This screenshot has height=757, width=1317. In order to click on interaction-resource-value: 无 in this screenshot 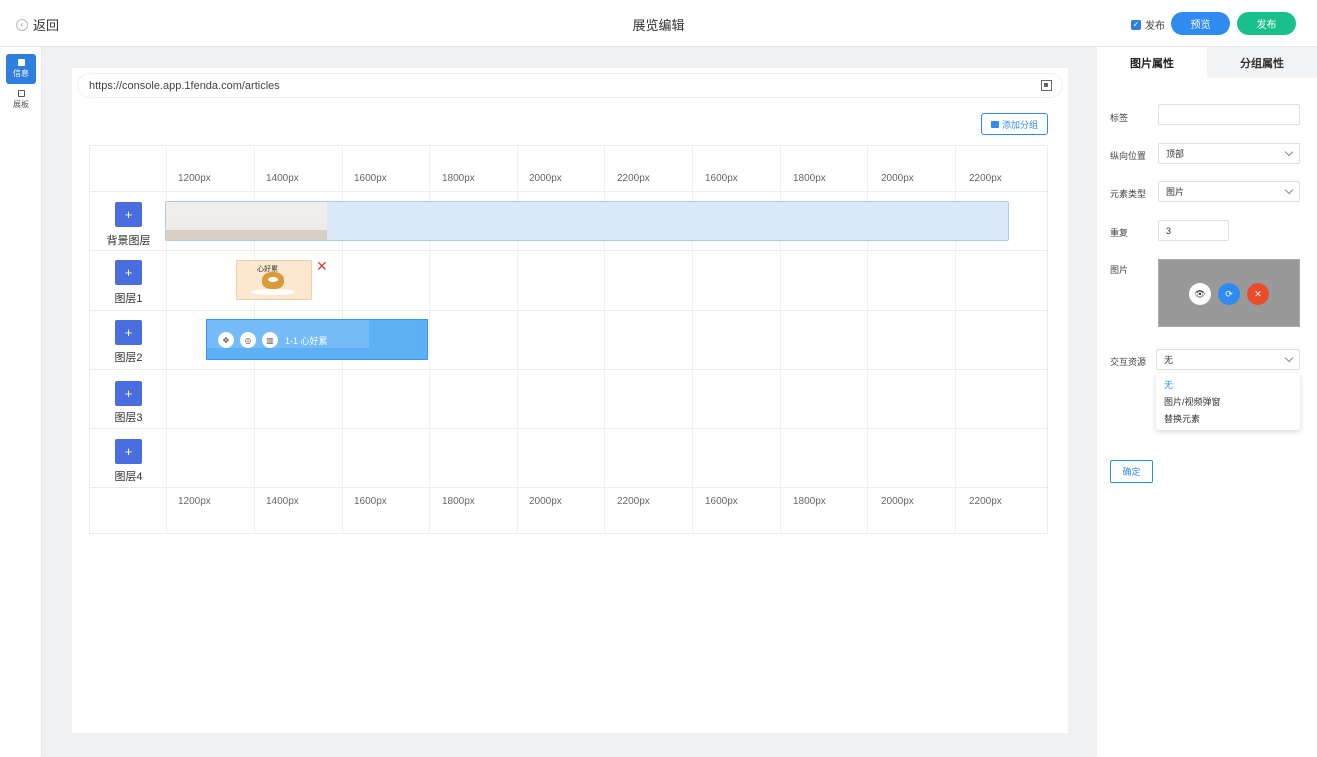, I will do `click(1169, 360)`.